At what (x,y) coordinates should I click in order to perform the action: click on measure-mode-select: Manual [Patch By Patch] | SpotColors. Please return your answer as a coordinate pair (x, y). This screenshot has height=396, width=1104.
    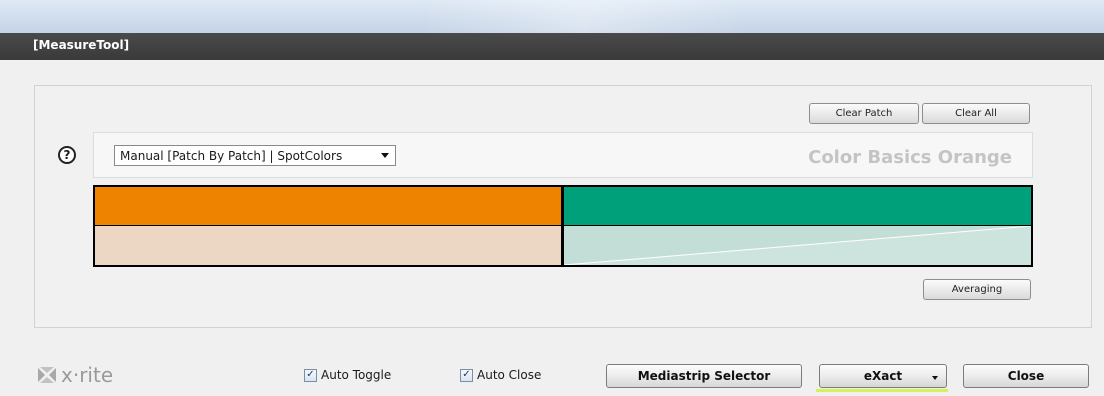
    Looking at the image, I should click on (255, 155).